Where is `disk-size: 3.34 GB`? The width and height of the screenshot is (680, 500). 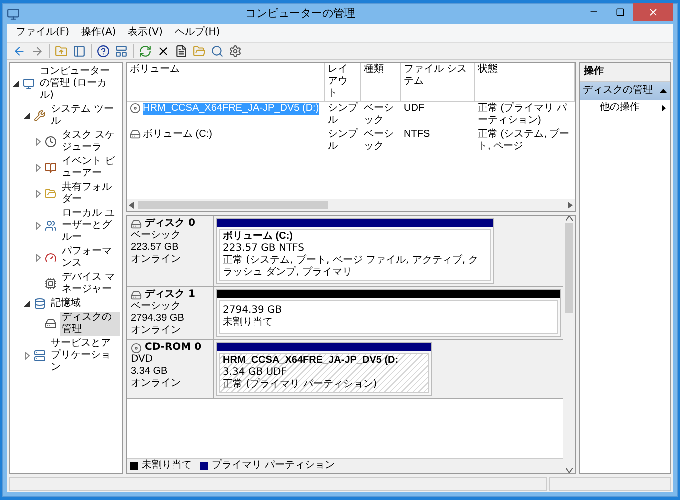
disk-size: 3.34 GB is located at coordinates (150, 372).